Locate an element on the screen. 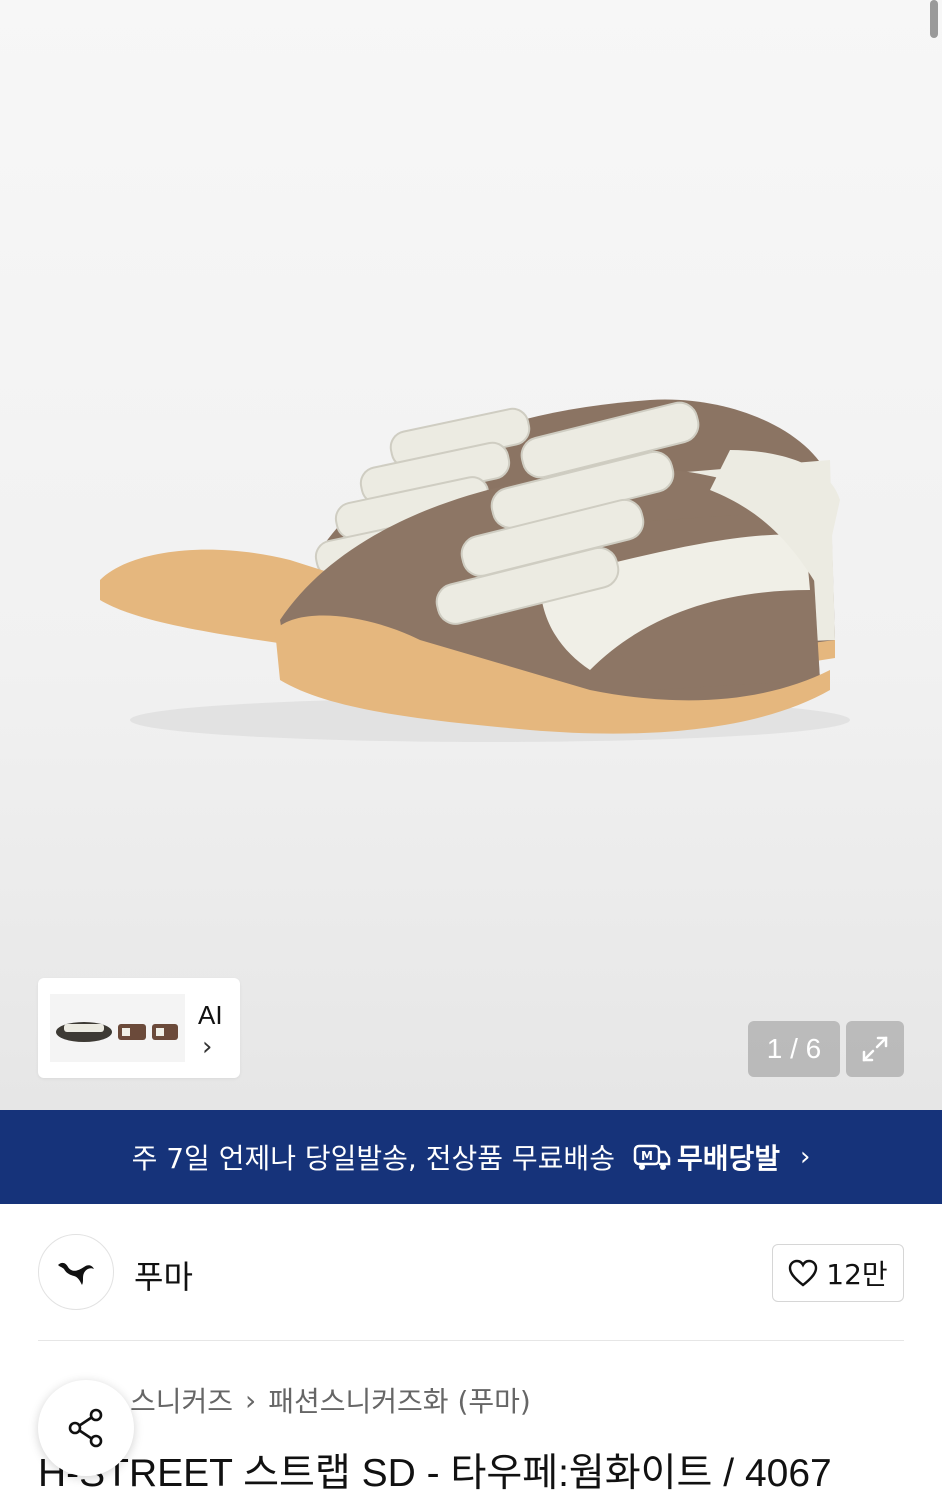 The width and height of the screenshot is (942, 1500). expand-icon is located at coordinates (875, 1049).